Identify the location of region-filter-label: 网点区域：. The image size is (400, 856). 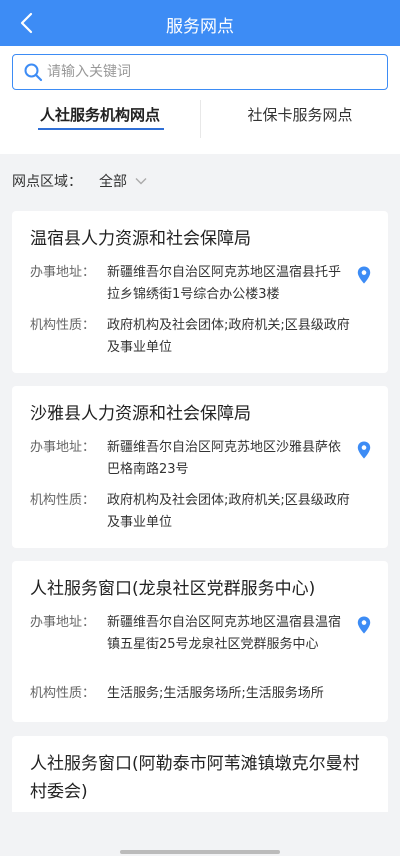
(47, 182).